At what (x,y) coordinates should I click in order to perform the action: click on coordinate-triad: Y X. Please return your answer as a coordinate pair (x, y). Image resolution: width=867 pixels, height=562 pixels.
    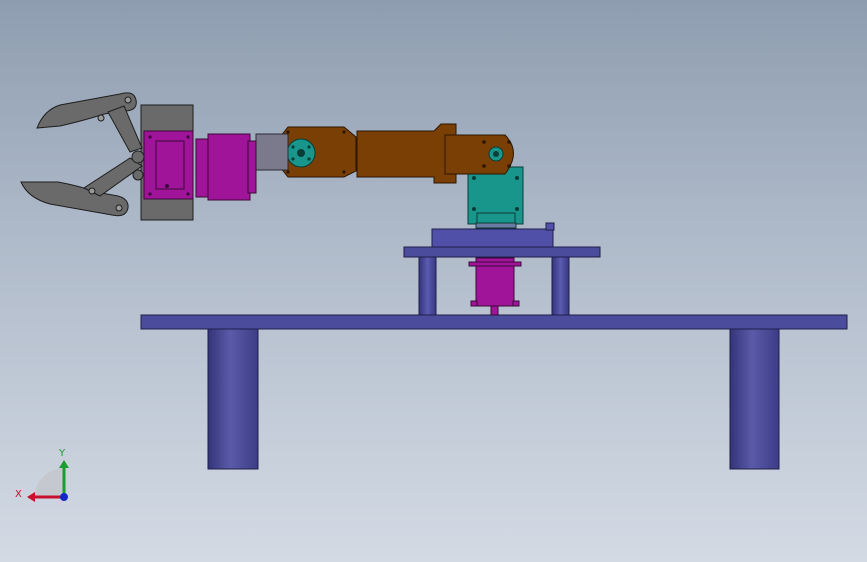
    Looking at the image, I should click on (42, 475).